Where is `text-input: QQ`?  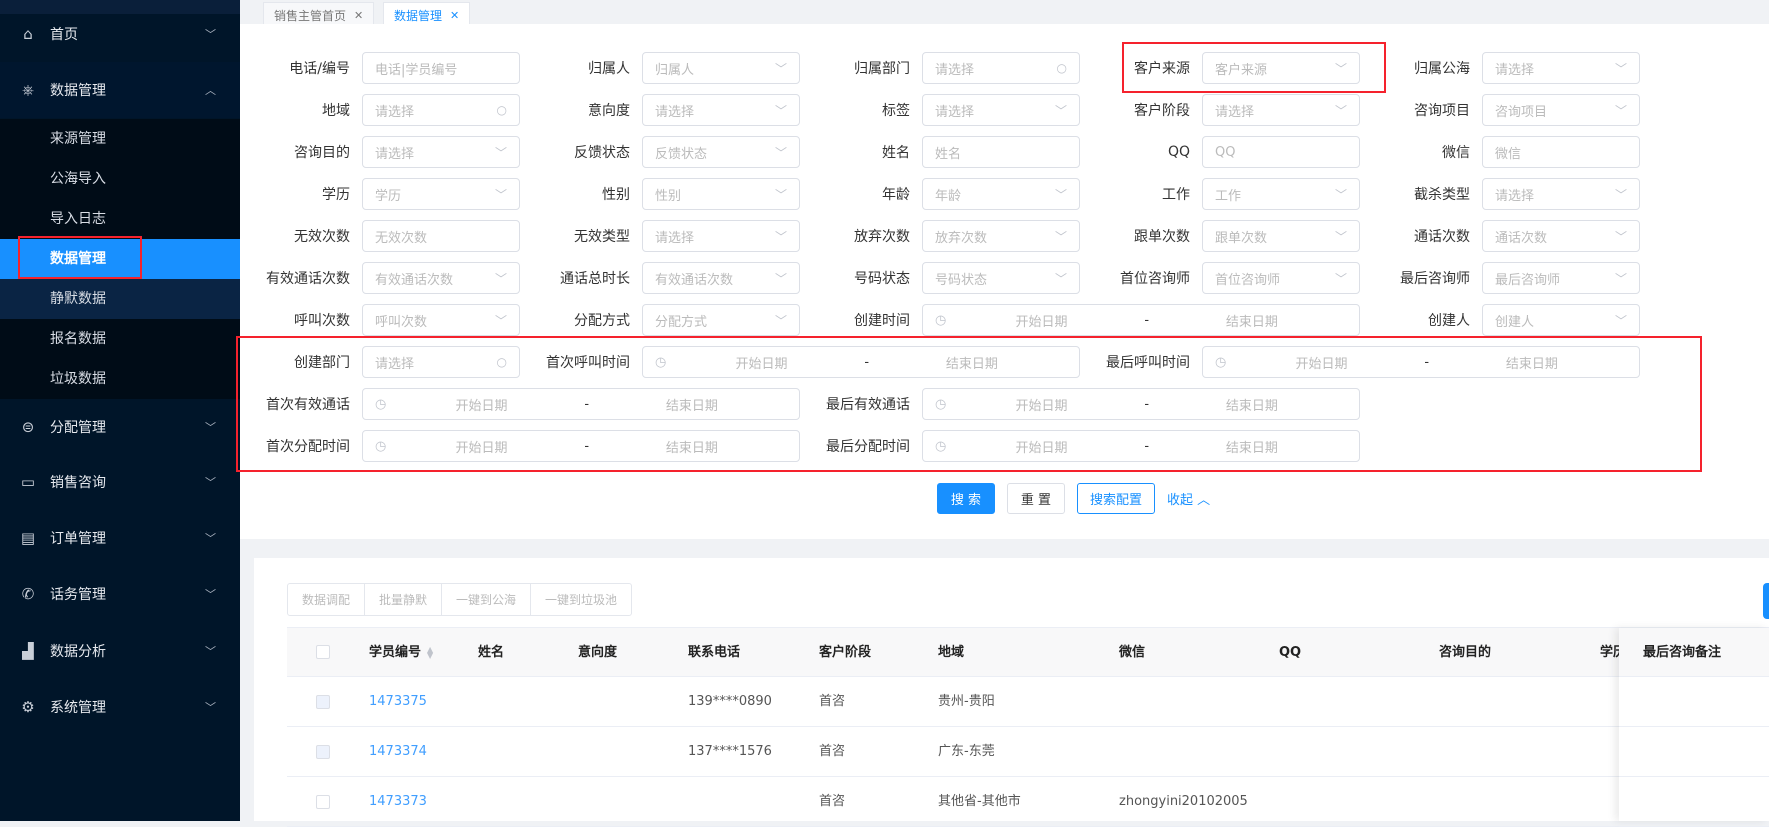 text-input: QQ is located at coordinates (1281, 152).